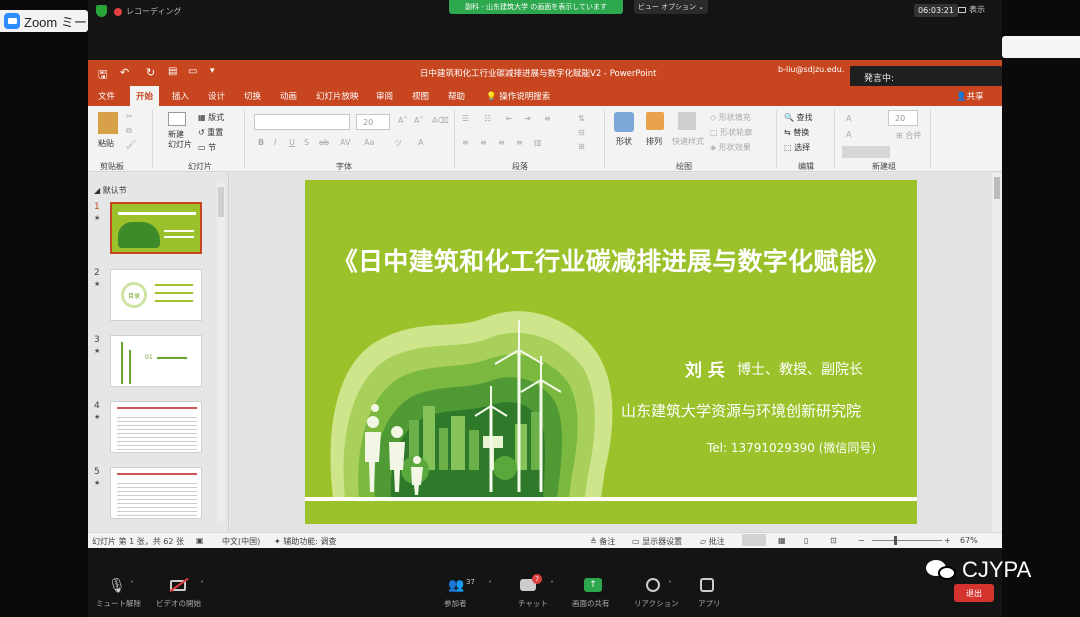 The image size is (1080, 617). I want to click on bullets-icon: ☰, so click(465, 118).